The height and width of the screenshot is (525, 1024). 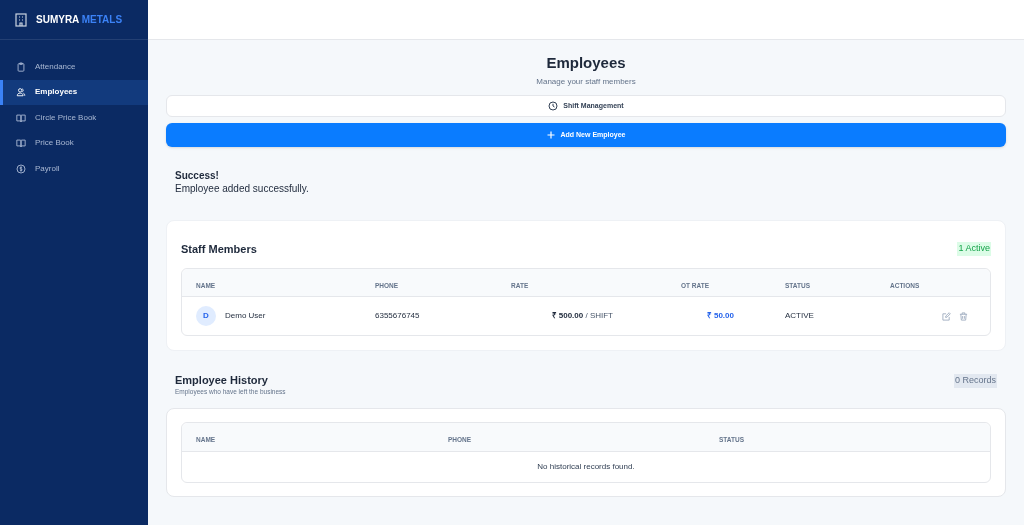 What do you see at coordinates (963, 316) in the screenshot?
I see `trash-icon` at bounding box center [963, 316].